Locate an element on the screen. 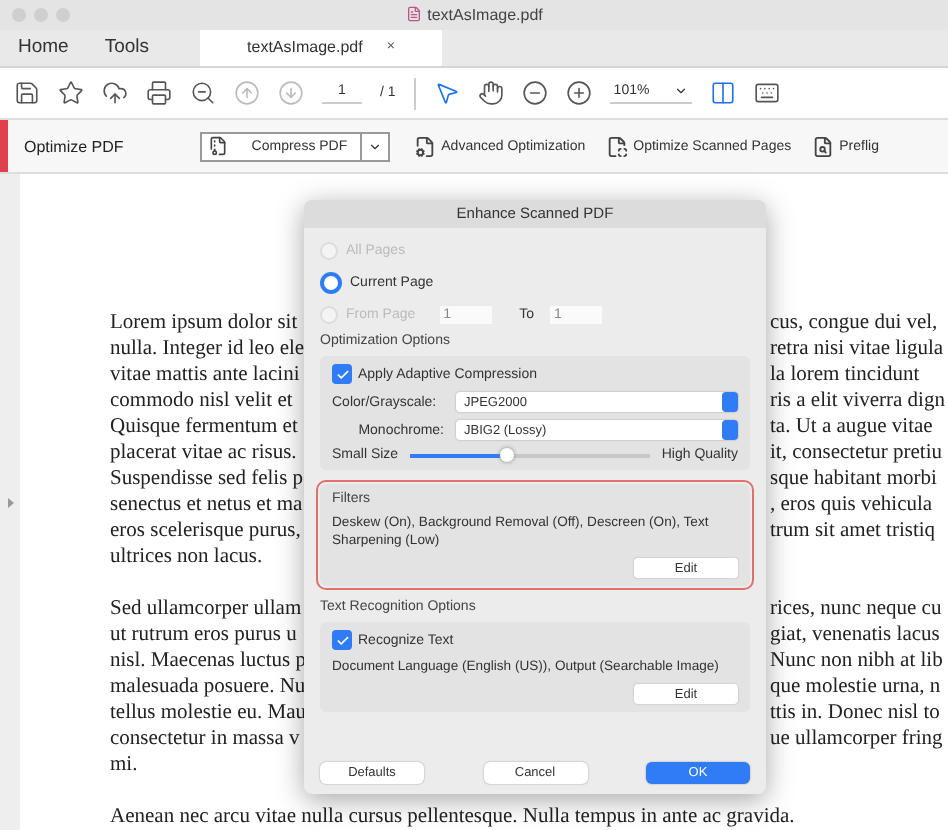  text-line: nulla. Integer id leo ele is located at coordinates (207, 349).